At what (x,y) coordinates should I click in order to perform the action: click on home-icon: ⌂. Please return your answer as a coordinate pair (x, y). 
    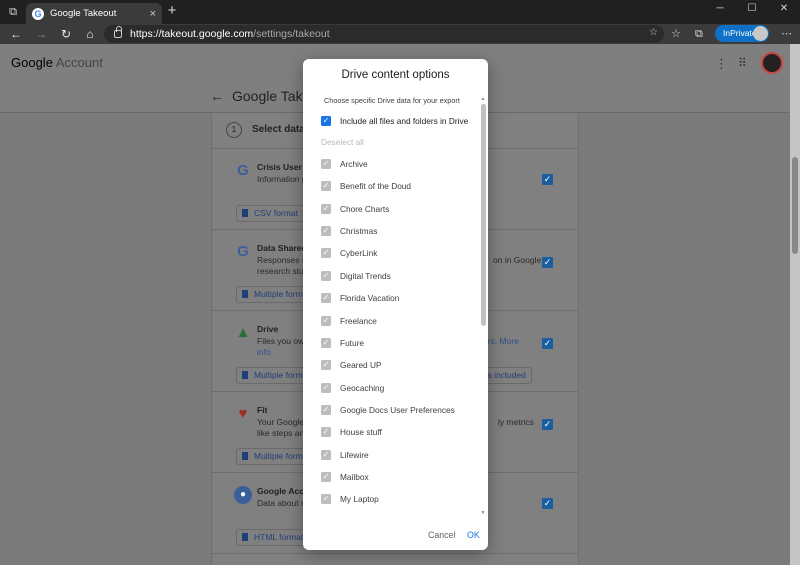
    Looking at the image, I should click on (90, 34).